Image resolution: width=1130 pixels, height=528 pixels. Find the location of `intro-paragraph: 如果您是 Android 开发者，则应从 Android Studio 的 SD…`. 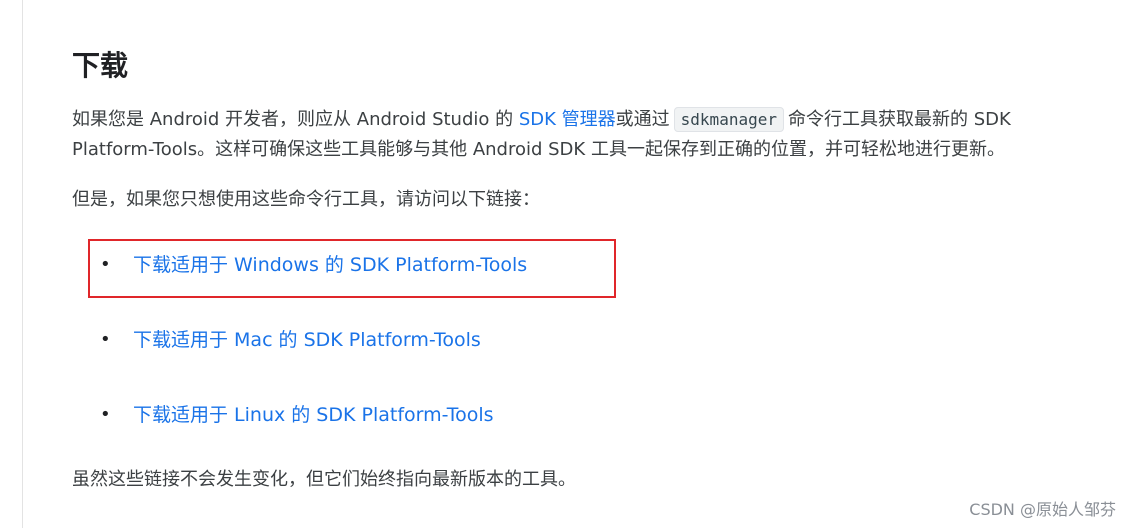

intro-paragraph: 如果您是 Android 开发者，则应从 Android Studio 的 SD… is located at coordinates (541, 135).